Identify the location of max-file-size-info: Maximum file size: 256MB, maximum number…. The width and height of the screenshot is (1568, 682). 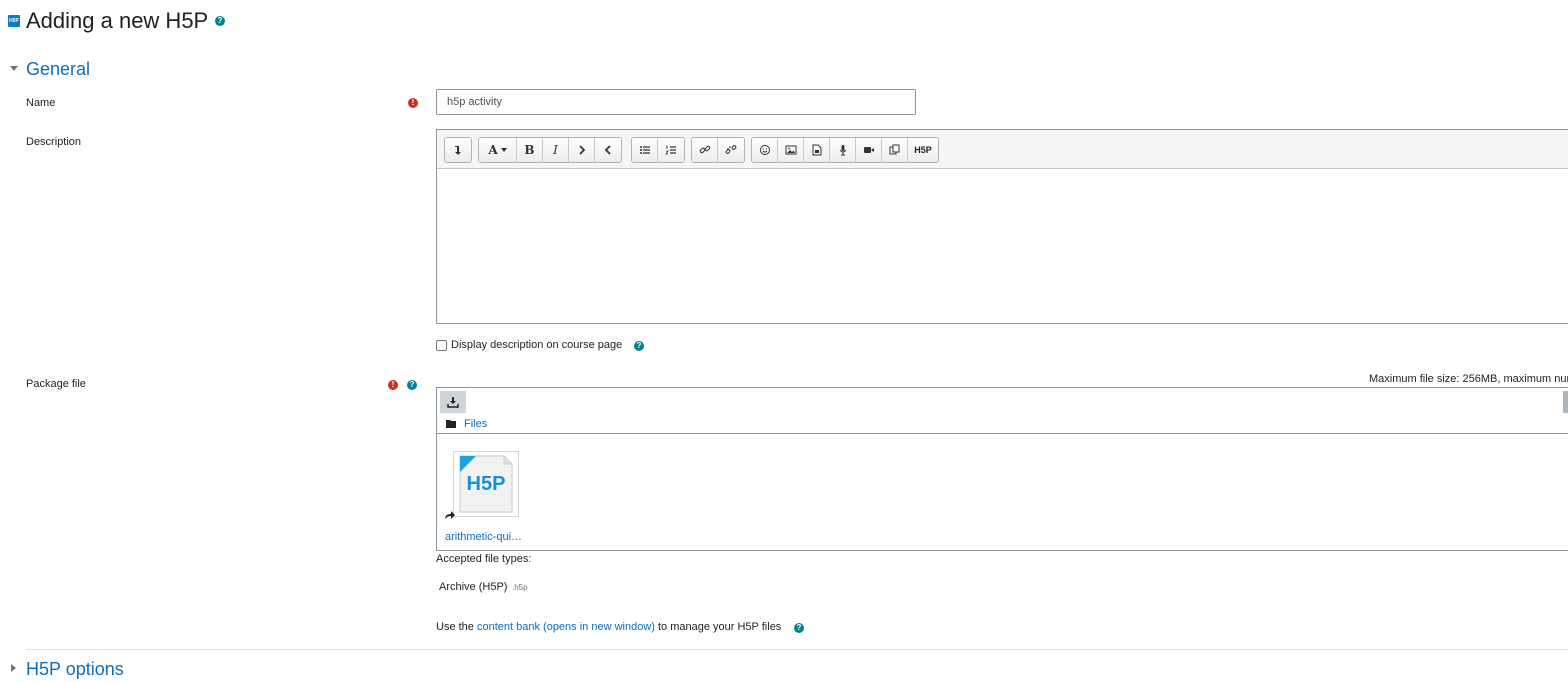
(1468, 379).